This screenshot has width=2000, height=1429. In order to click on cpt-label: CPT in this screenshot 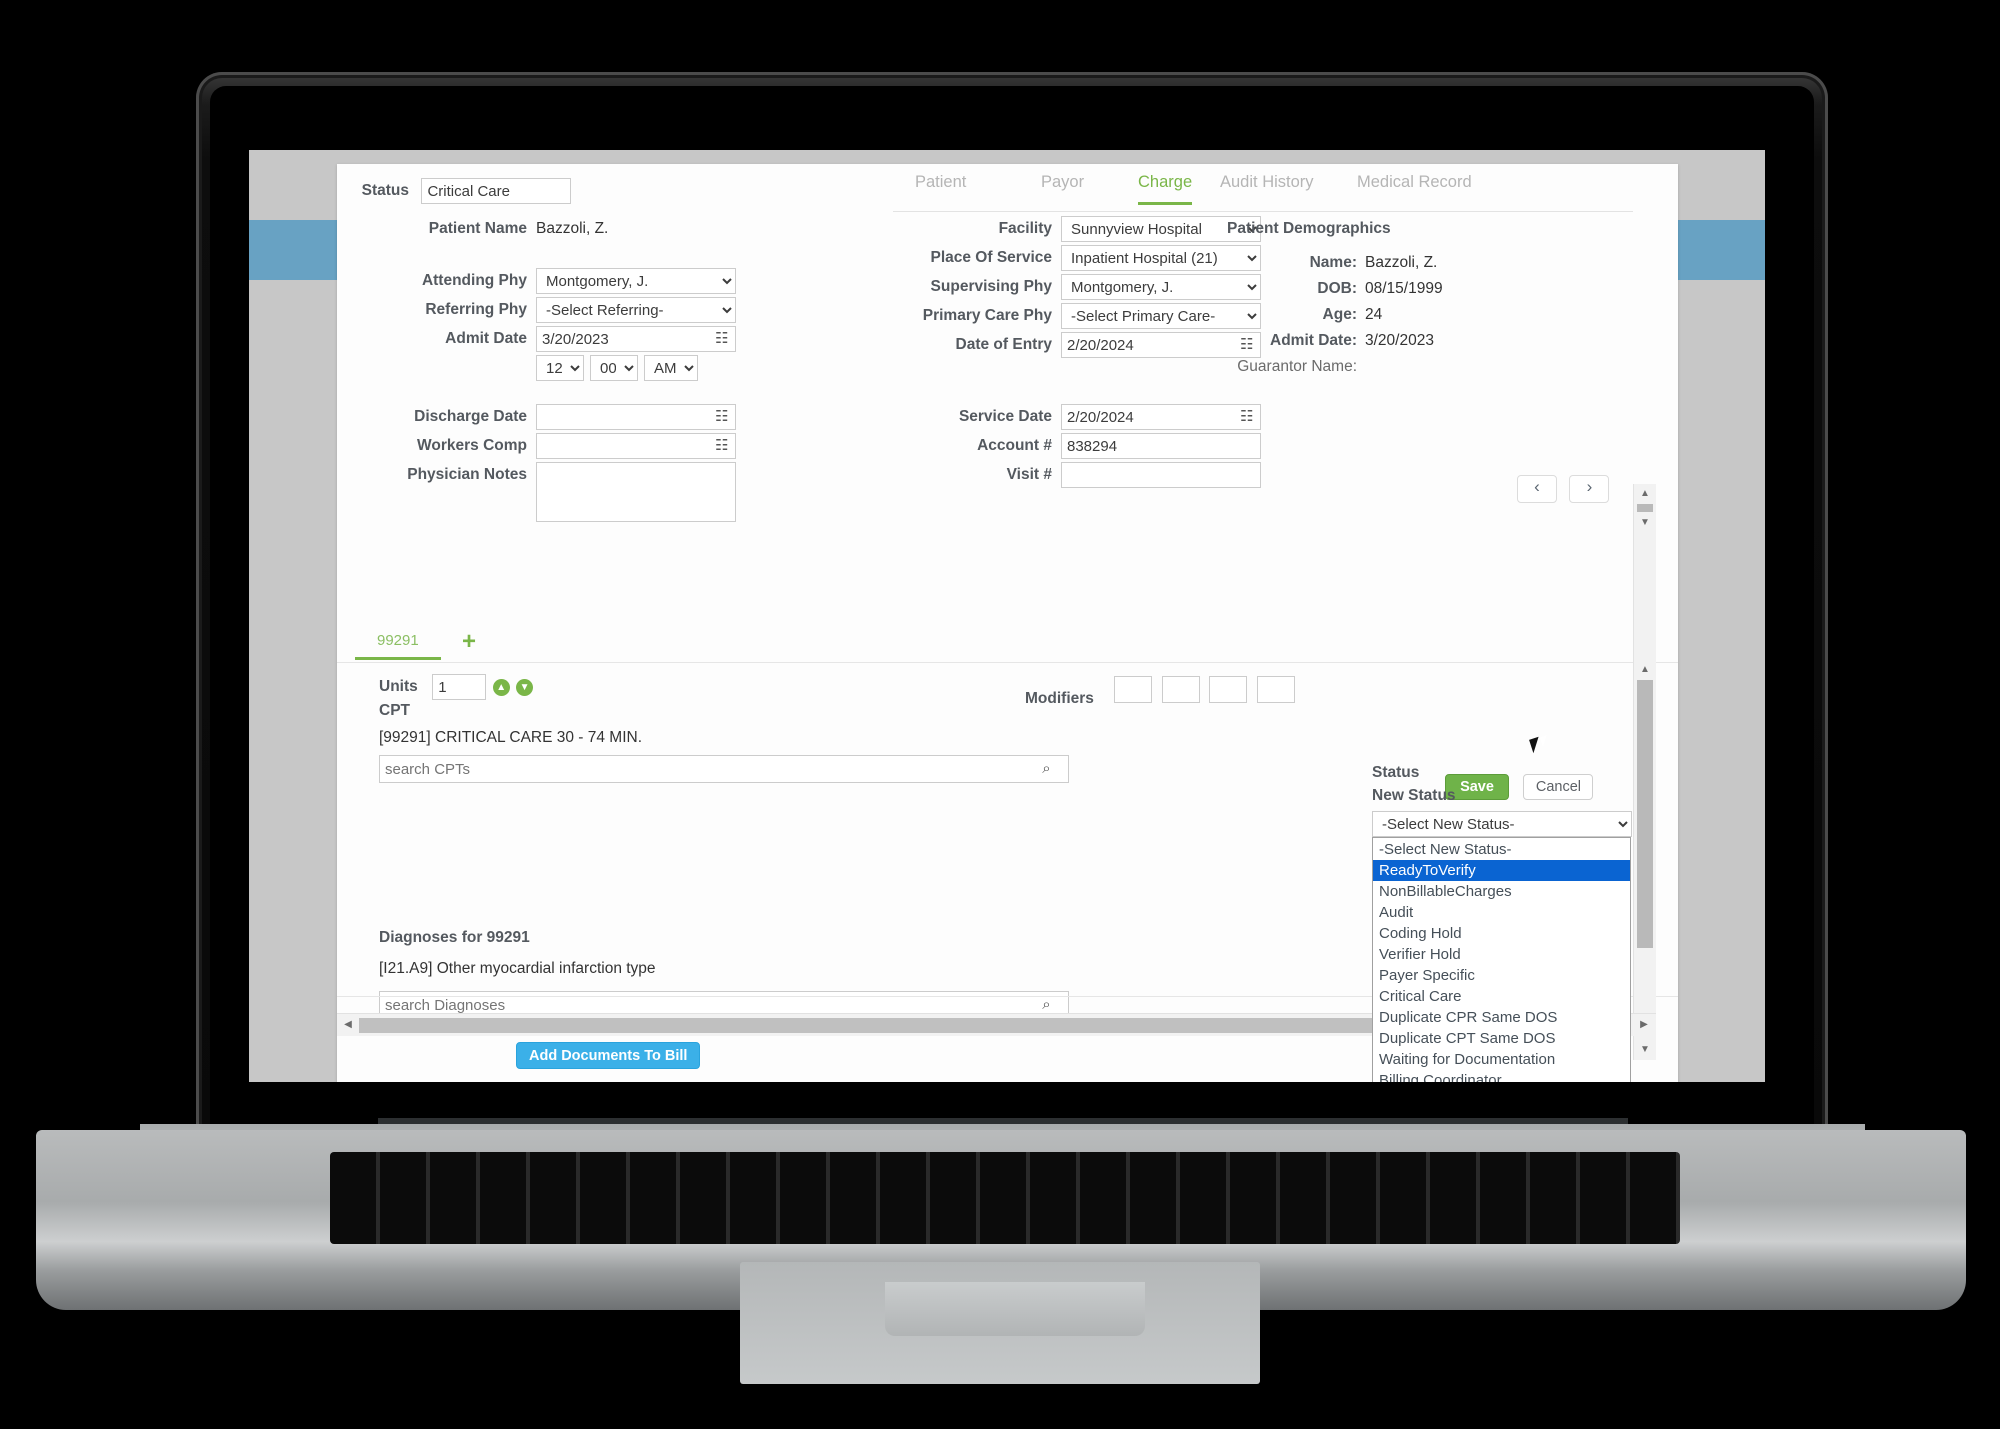, I will do `click(394, 710)`.